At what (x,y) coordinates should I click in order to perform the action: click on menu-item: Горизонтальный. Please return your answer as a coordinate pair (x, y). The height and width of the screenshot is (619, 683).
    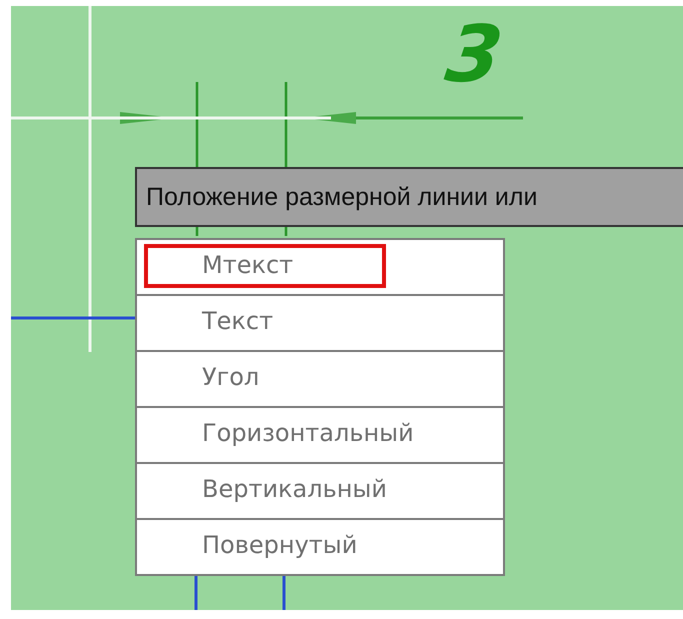
    Looking at the image, I should click on (320, 434).